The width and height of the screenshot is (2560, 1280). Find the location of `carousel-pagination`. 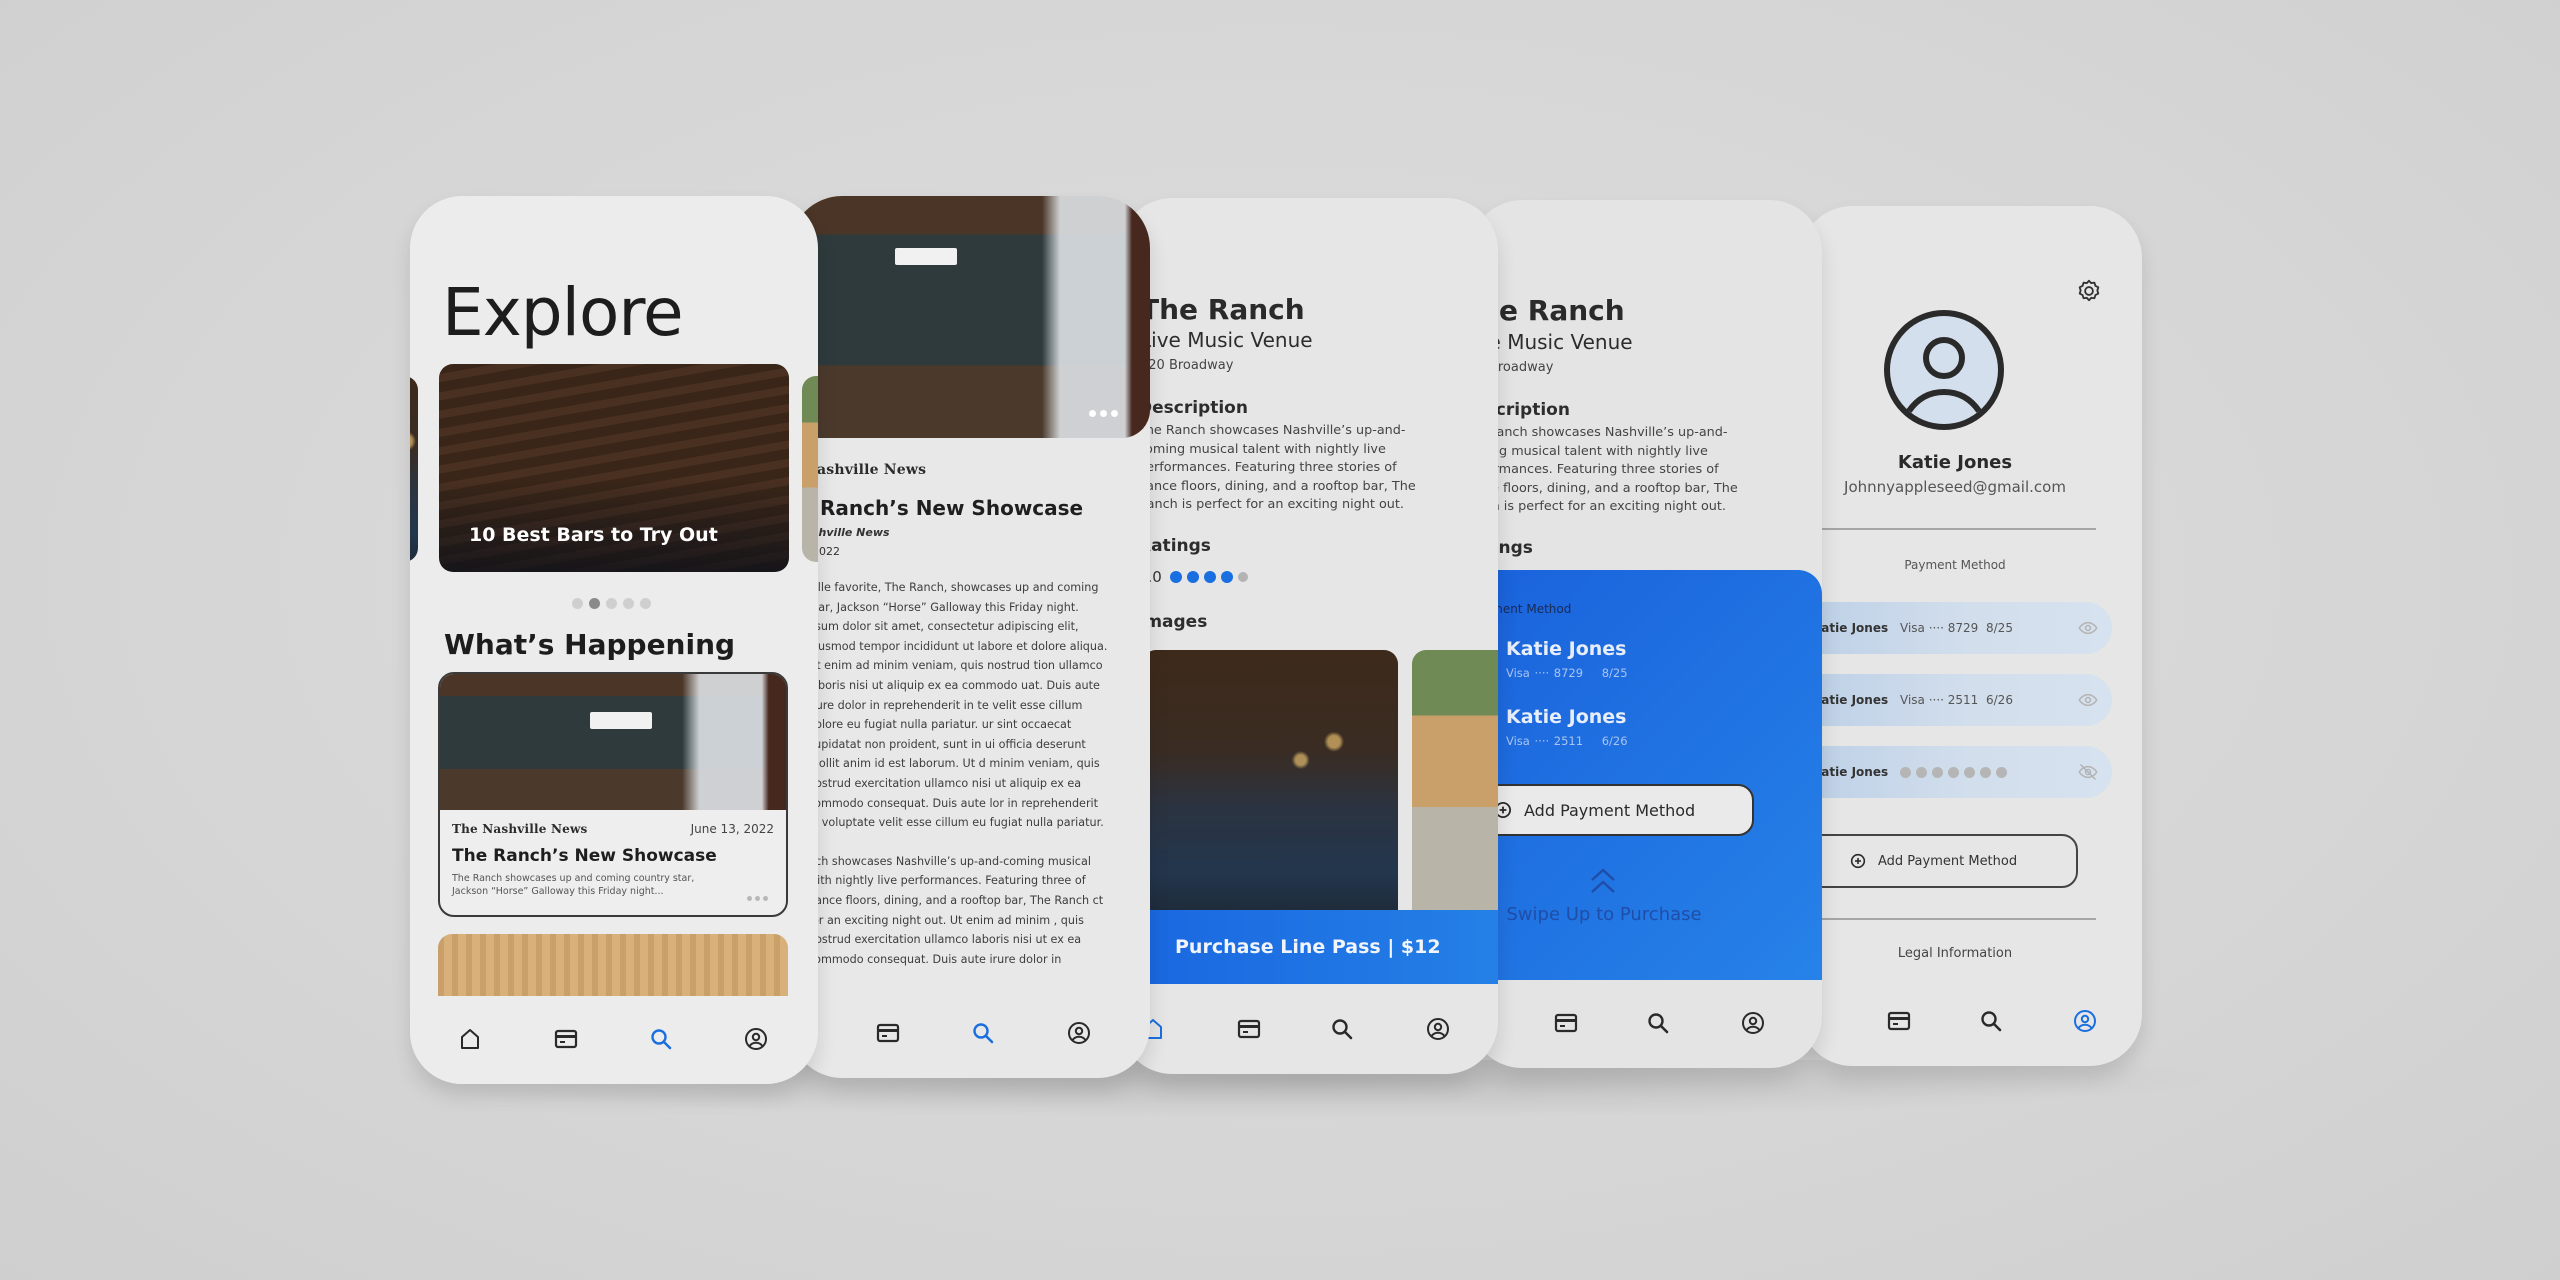

carousel-pagination is located at coordinates (611, 603).